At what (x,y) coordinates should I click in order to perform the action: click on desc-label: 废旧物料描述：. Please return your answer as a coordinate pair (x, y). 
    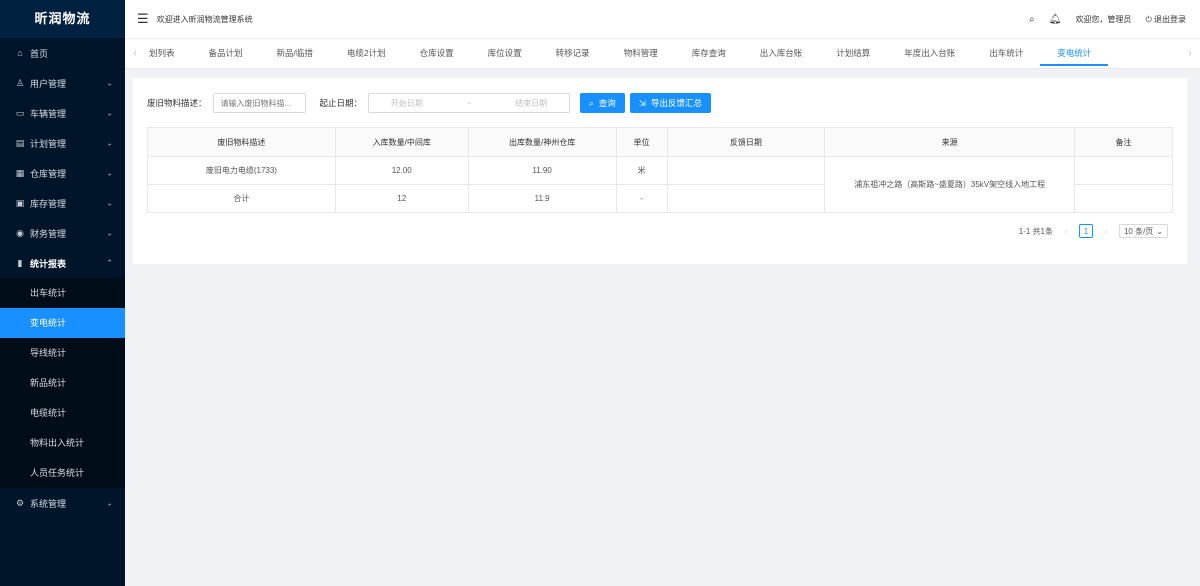
    Looking at the image, I should click on (177, 103).